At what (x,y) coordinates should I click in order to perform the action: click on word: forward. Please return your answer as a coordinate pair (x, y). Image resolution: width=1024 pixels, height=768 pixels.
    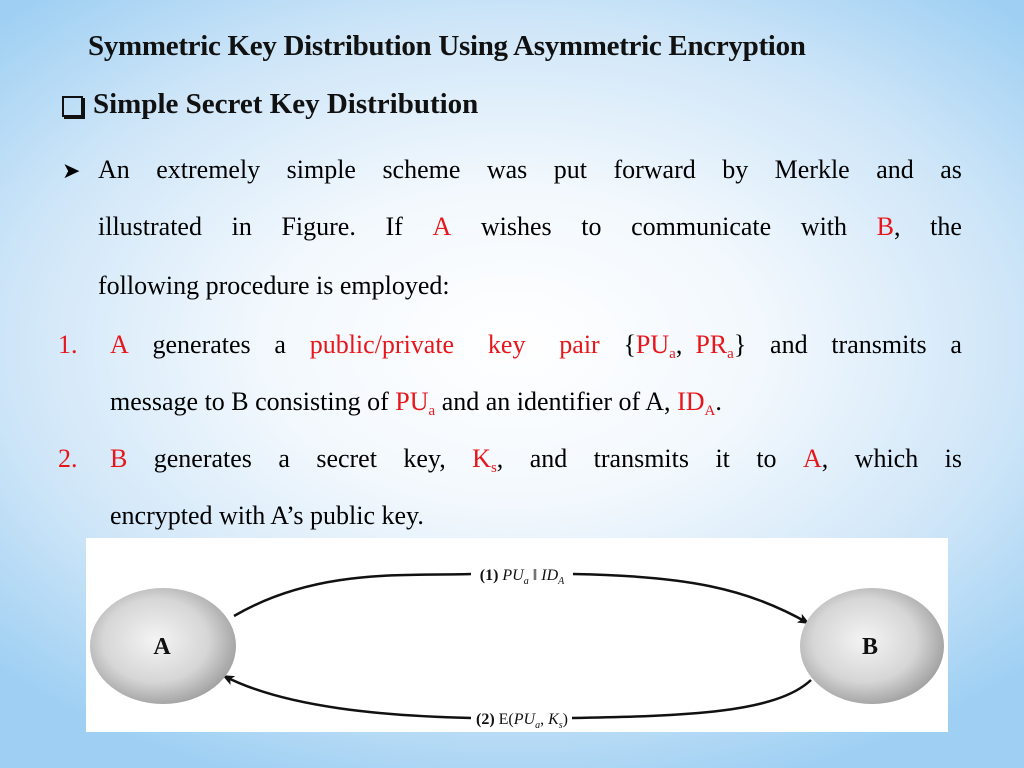
    Looking at the image, I should click on (654, 169).